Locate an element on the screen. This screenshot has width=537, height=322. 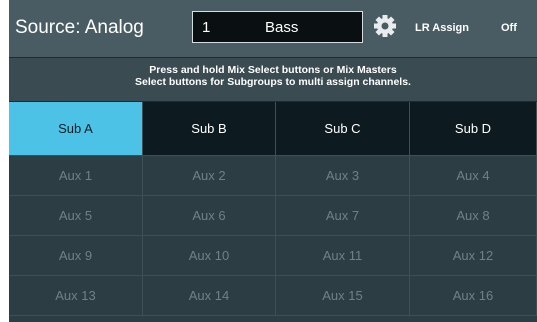
aux-button: Aux 8 is located at coordinates (473, 216).